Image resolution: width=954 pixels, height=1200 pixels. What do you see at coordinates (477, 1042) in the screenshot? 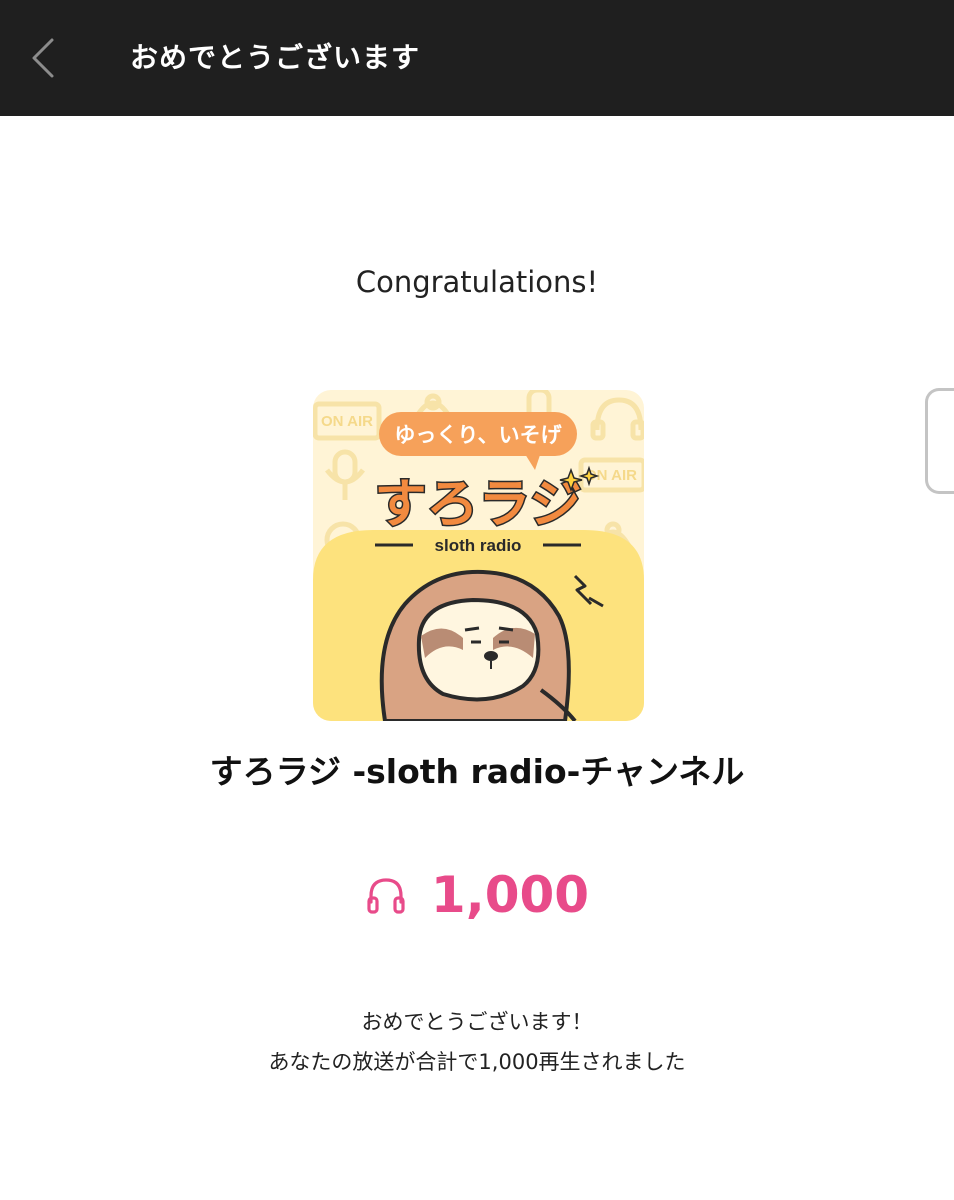
I see `congratulations-message: おめでとうございます！ あなたの放送が合計で1,000再生されました` at bounding box center [477, 1042].